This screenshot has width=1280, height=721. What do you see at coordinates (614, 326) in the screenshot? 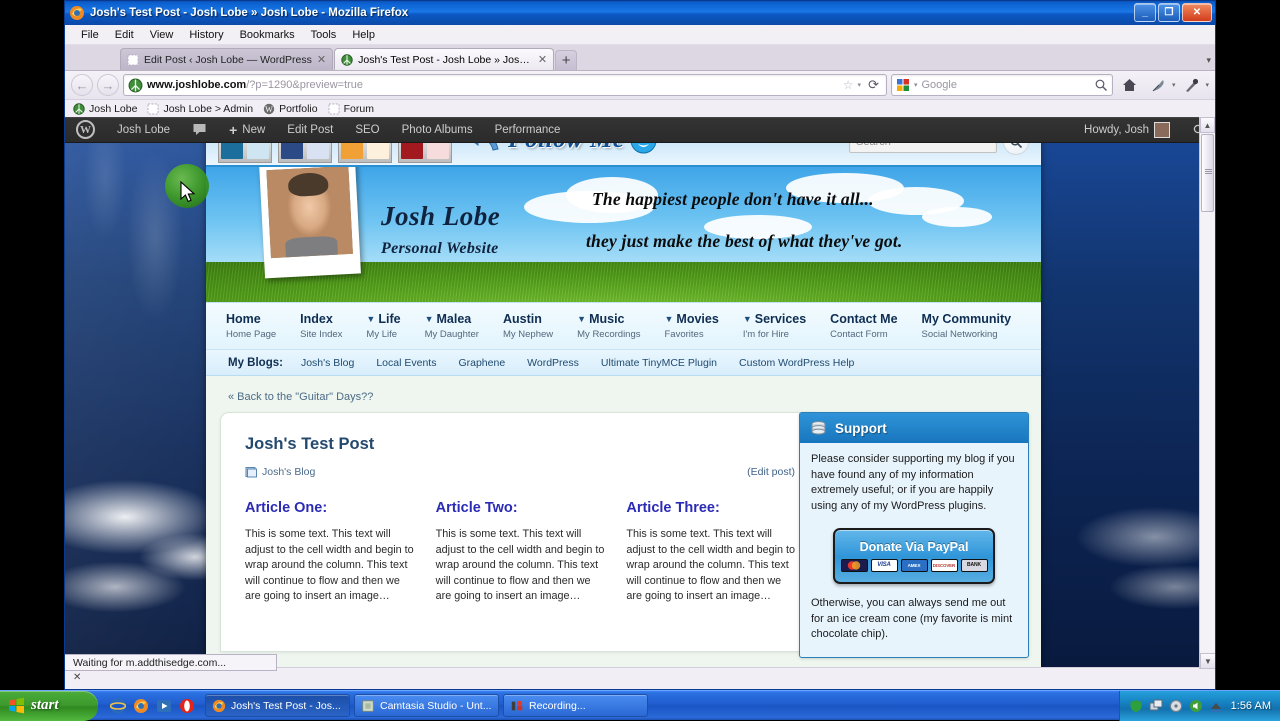
I see `nav-item-music: ▼ Music My Recordings` at bounding box center [614, 326].